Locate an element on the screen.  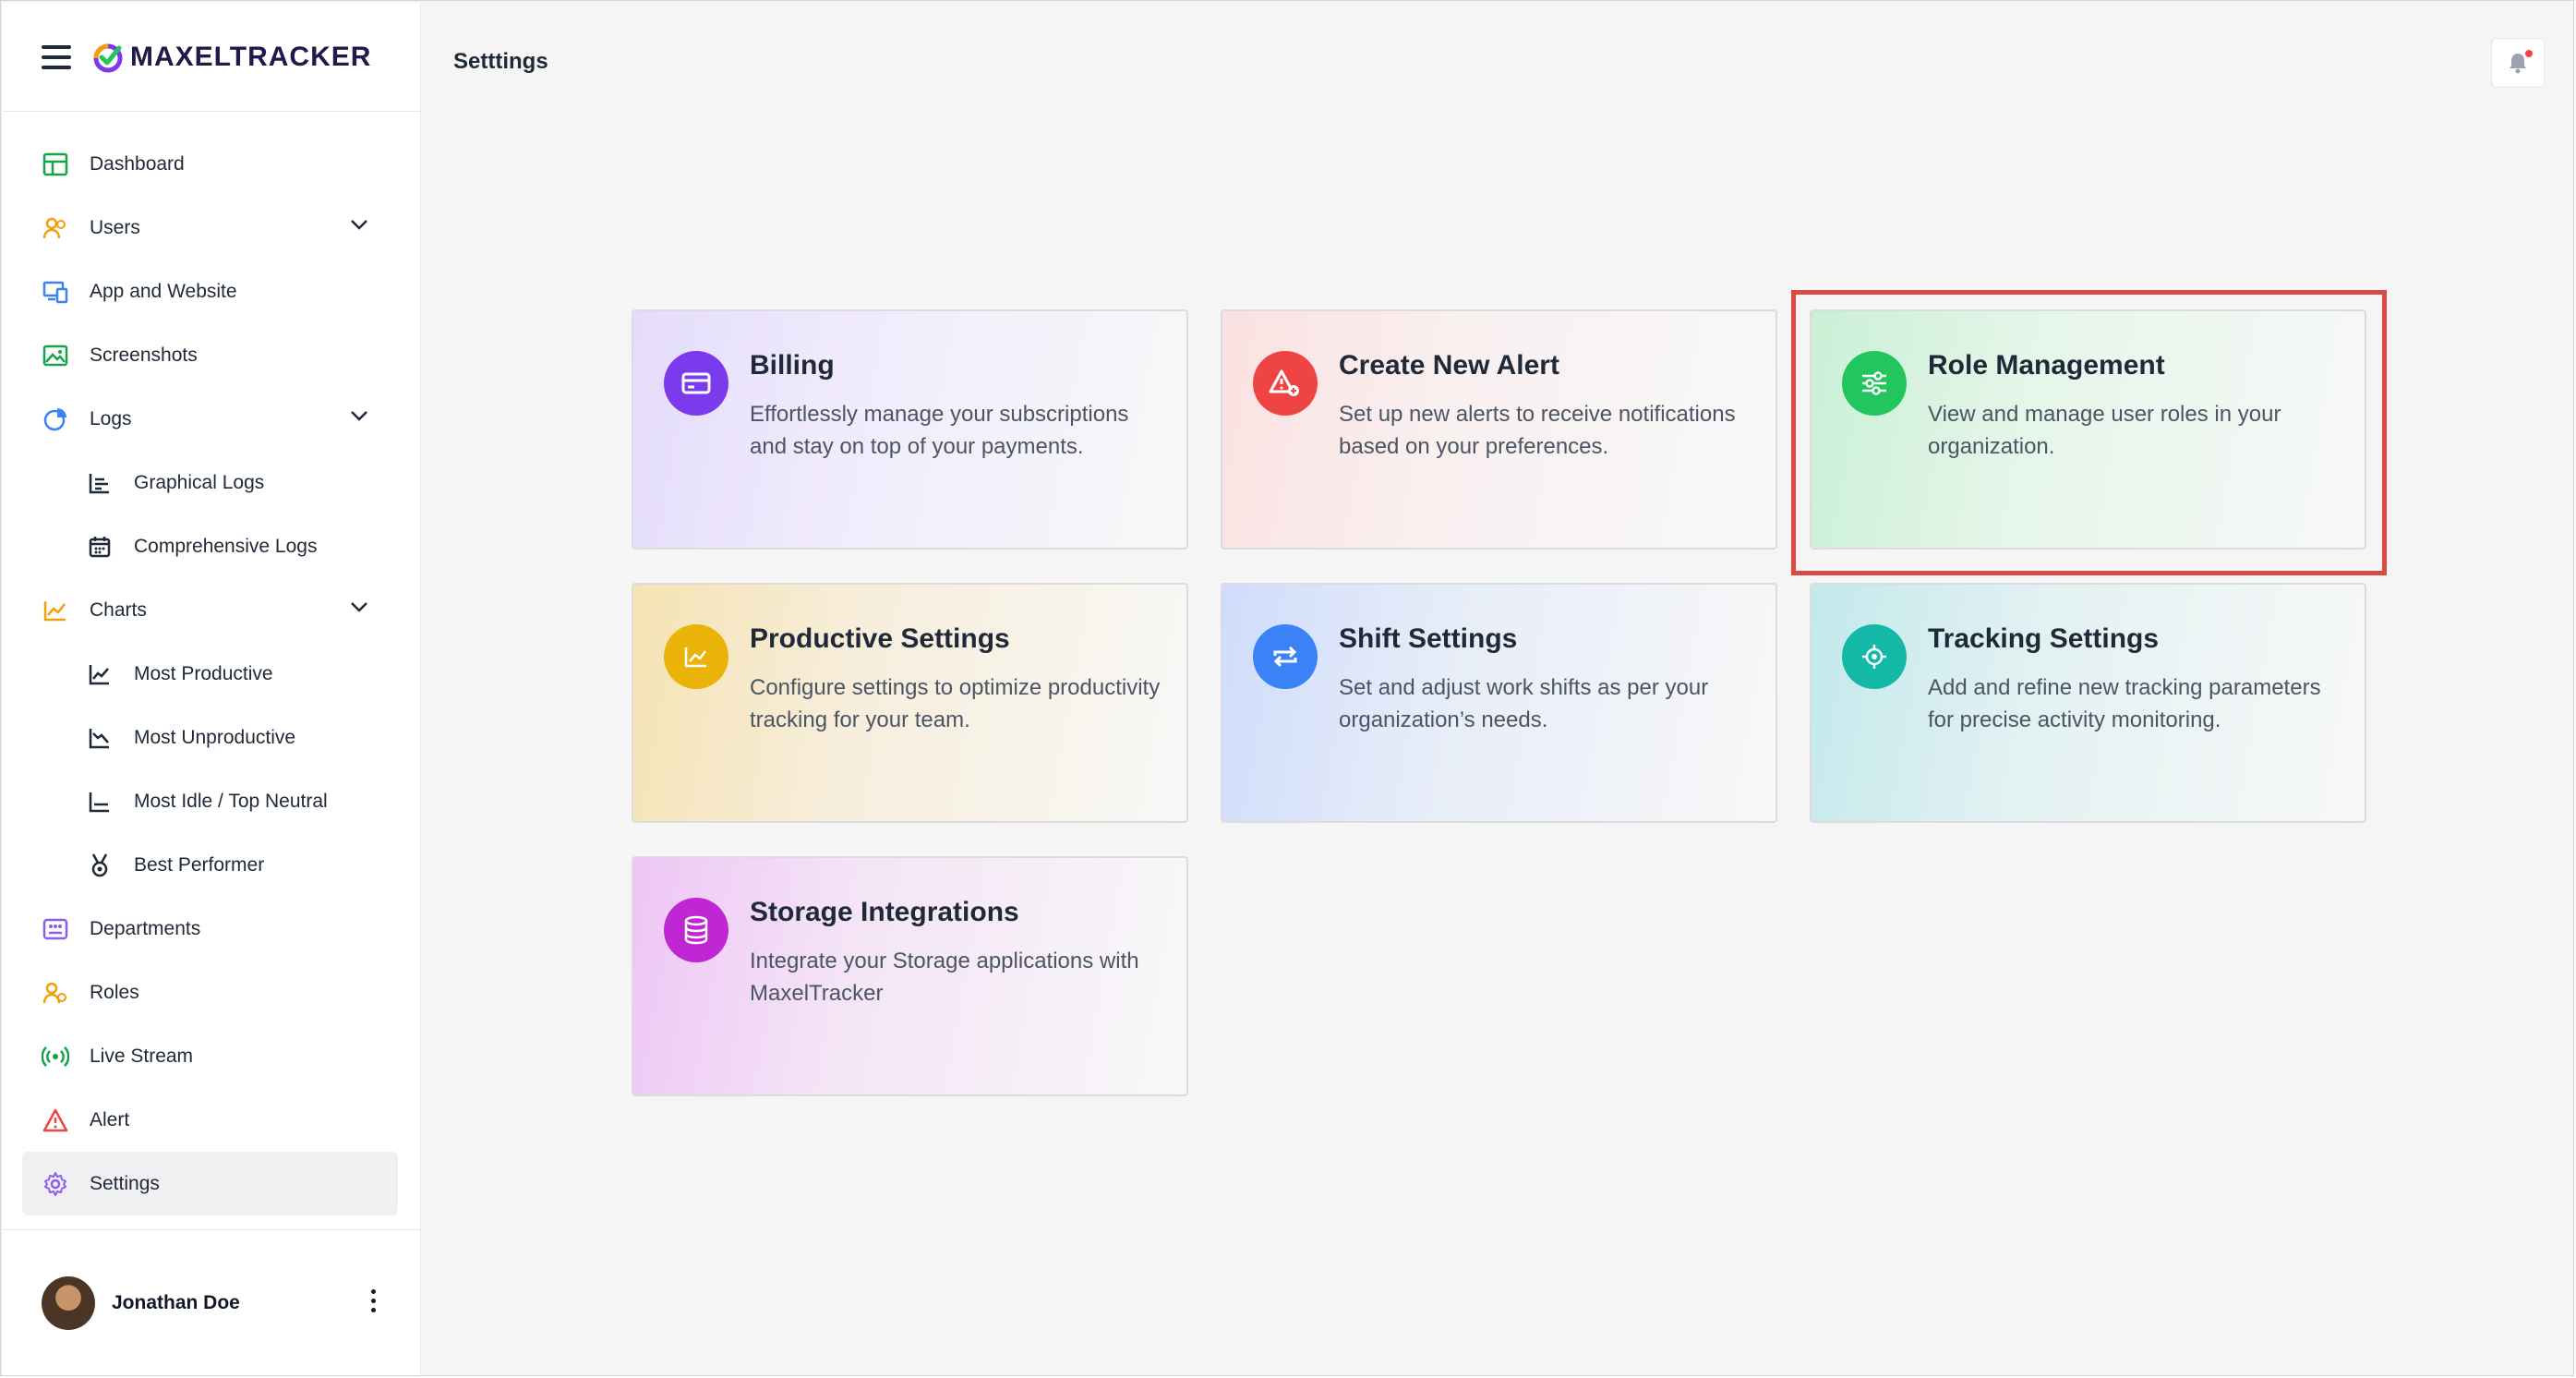
sidebar-item-label: Roles is located at coordinates (114, 992).